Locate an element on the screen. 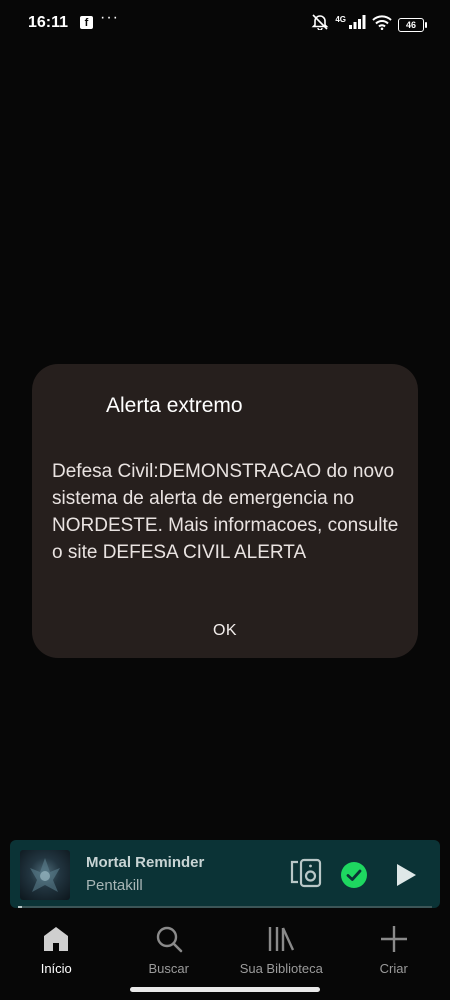  bottom-nav: Início Buscar Sua Biblioteca Criar is located at coordinates (225, 950).